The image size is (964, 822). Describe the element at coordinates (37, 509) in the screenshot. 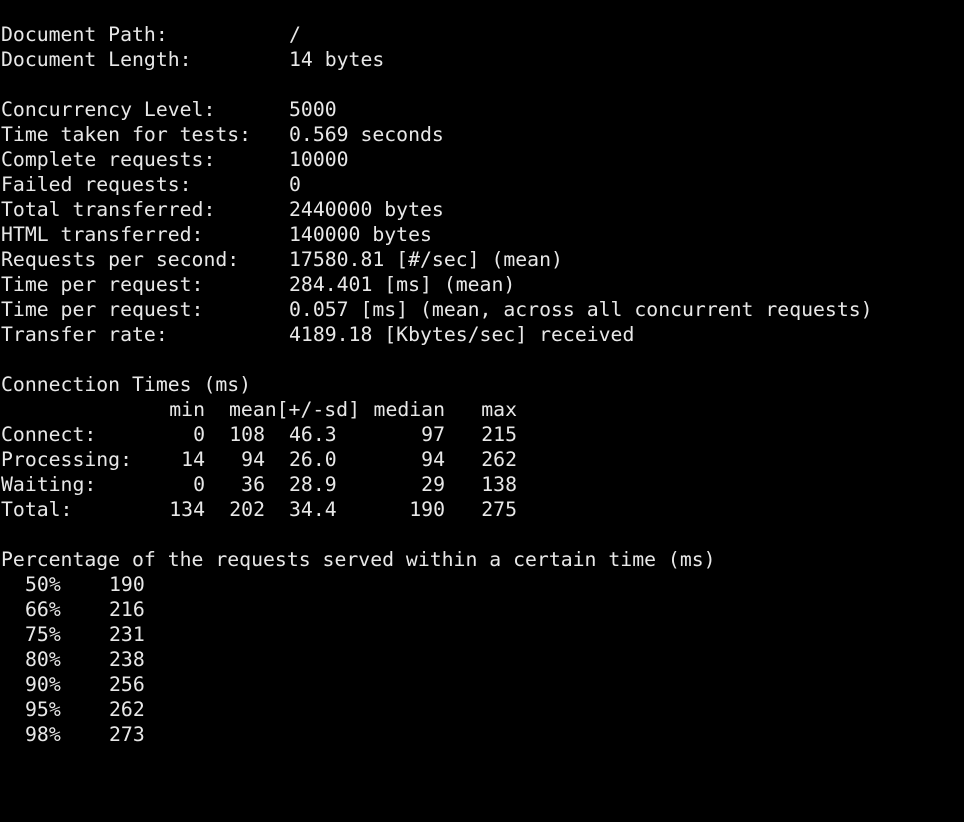

I see `row-label: Total:` at that location.